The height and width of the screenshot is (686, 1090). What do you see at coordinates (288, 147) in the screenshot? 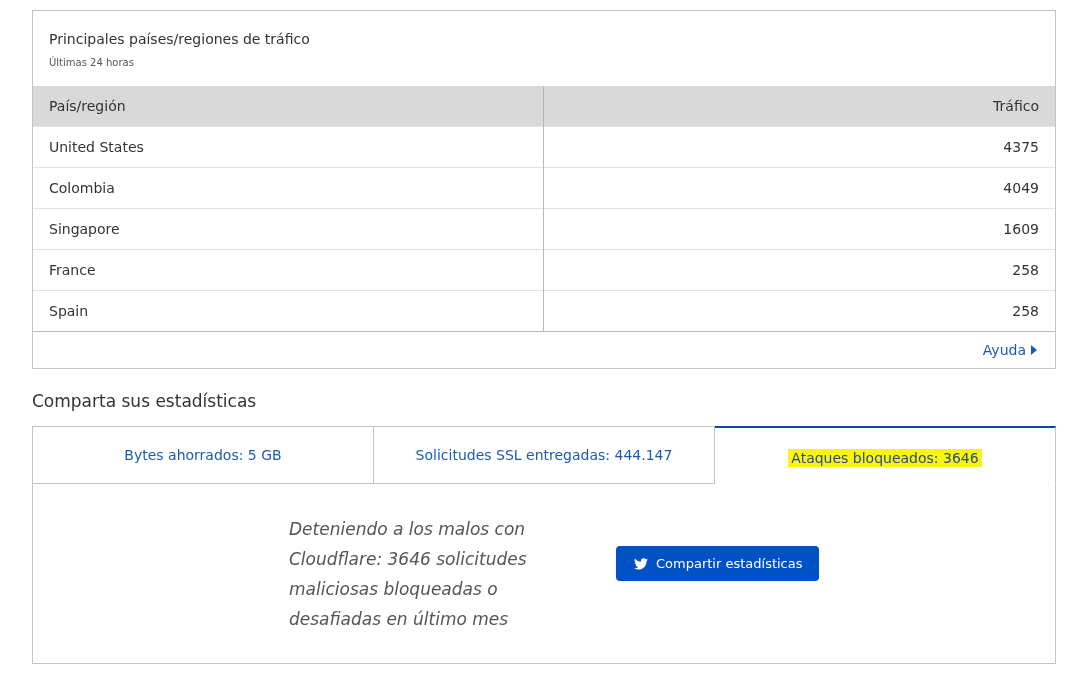
I see `table-cell: United States` at bounding box center [288, 147].